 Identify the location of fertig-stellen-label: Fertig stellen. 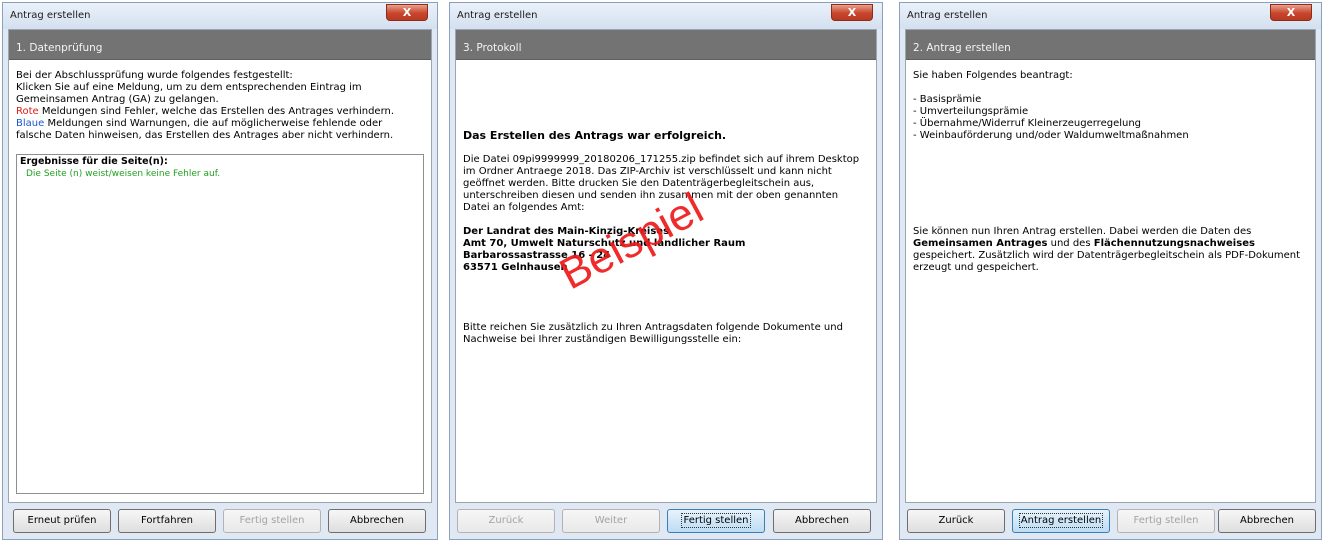
(716, 520).